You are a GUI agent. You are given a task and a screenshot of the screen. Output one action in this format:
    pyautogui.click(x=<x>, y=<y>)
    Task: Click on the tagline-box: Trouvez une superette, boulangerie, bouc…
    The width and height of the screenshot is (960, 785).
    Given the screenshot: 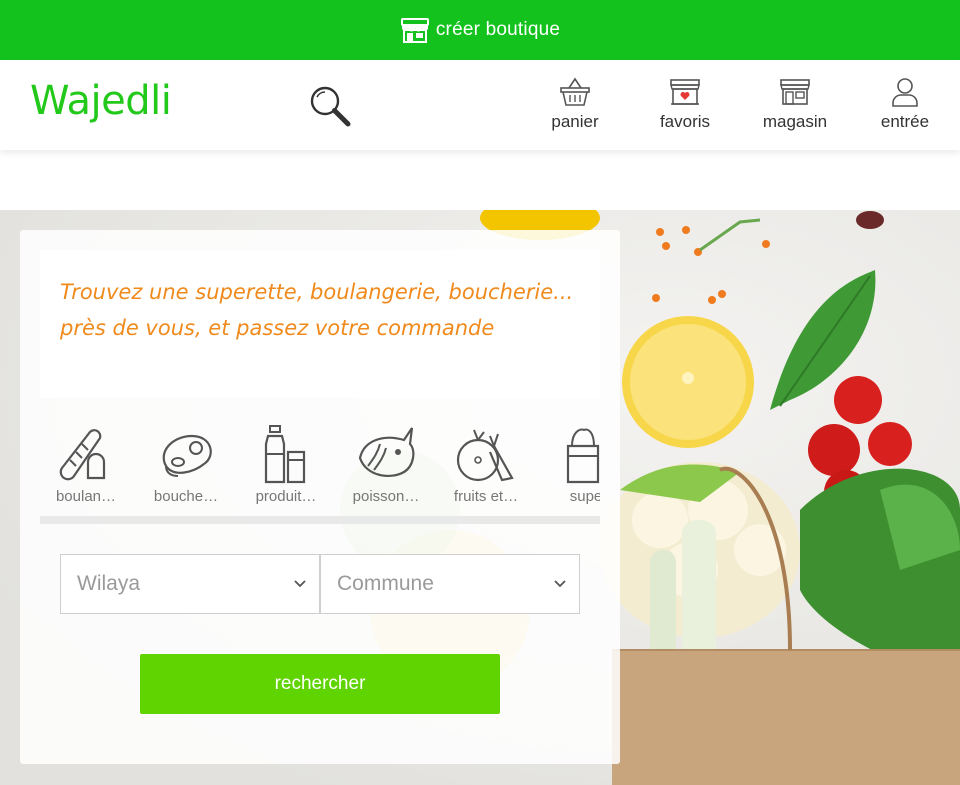 What is the action you would take?
    pyautogui.click(x=320, y=324)
    